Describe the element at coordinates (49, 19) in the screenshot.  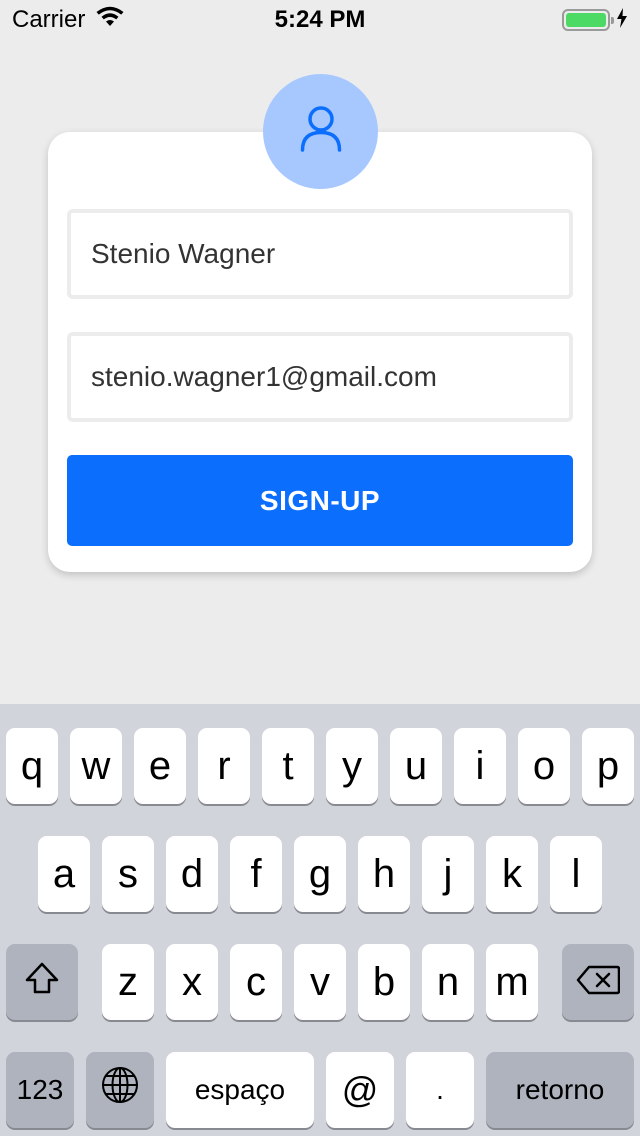
I see `carrier-label: Carrier` at that location.